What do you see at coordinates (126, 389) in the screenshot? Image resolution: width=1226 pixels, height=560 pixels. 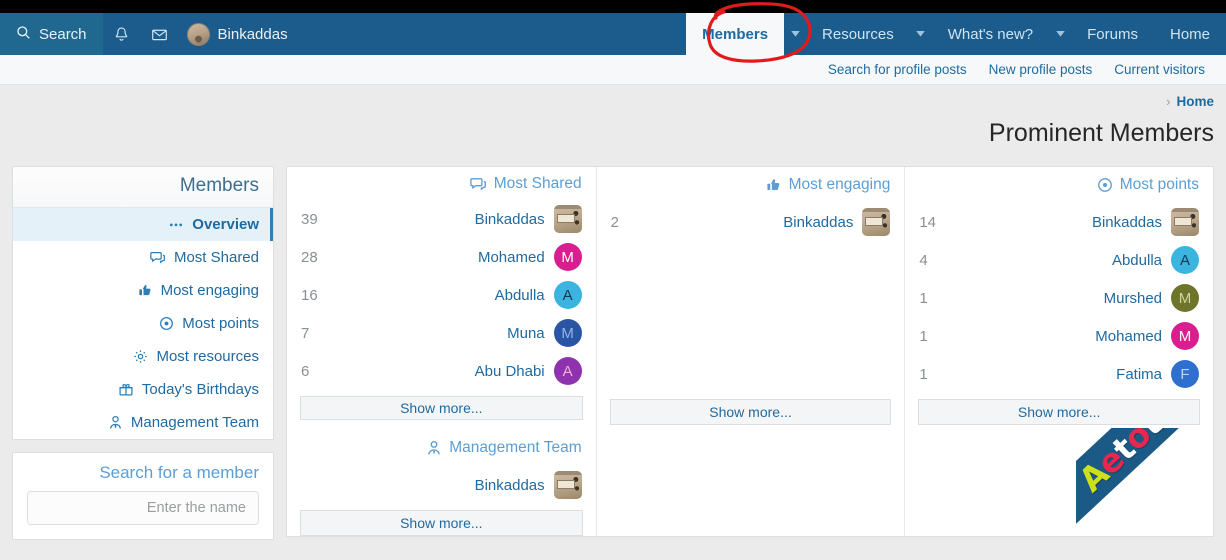 I see `gift-icon` at bounding box center [126, 389].